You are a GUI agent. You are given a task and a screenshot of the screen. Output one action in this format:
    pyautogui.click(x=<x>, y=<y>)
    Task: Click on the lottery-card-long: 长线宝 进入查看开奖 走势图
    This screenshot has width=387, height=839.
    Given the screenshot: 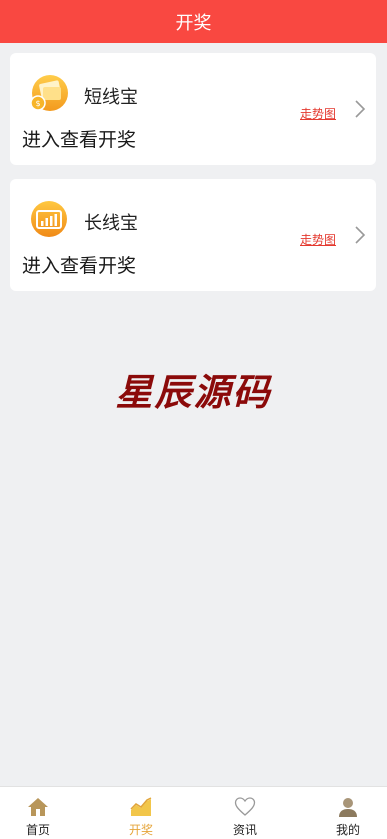 What is the action you would take?
    pyautogui.click(x=193, y=235)
    